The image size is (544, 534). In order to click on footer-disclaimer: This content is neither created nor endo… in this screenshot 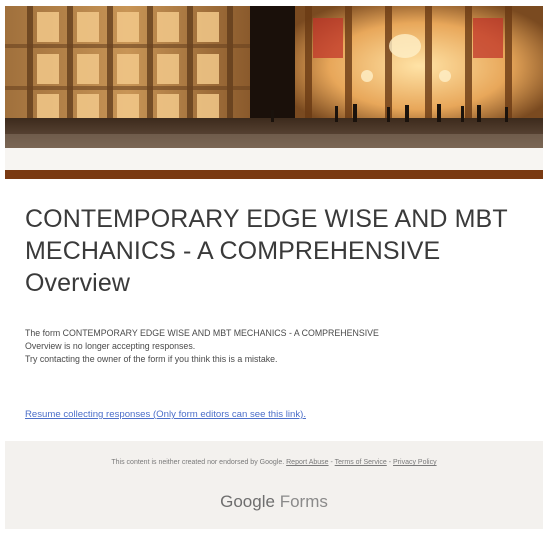, I will do `click(198, 462)`.